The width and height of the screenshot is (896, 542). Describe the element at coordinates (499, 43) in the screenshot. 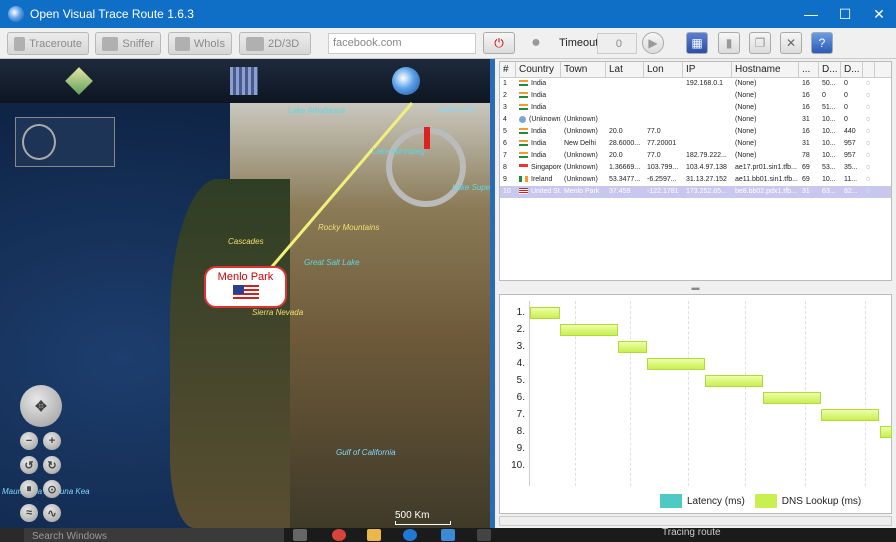

I see `stop-power-button: ⏻` at that location.